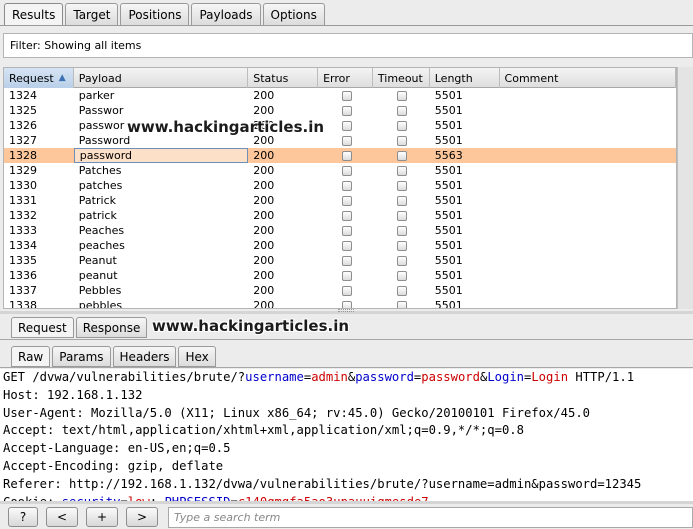 The image size is (693, 529). Describe the element at coordinates (588, 78) in the screenshot. I see `column-header-comment: Comment` at that location.